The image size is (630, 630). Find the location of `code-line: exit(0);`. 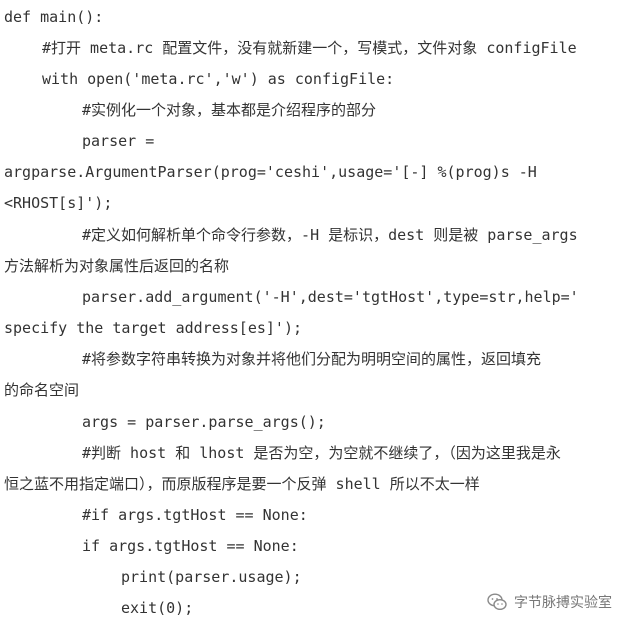

code-line: exit(0); is located at coordinates (157, 608).